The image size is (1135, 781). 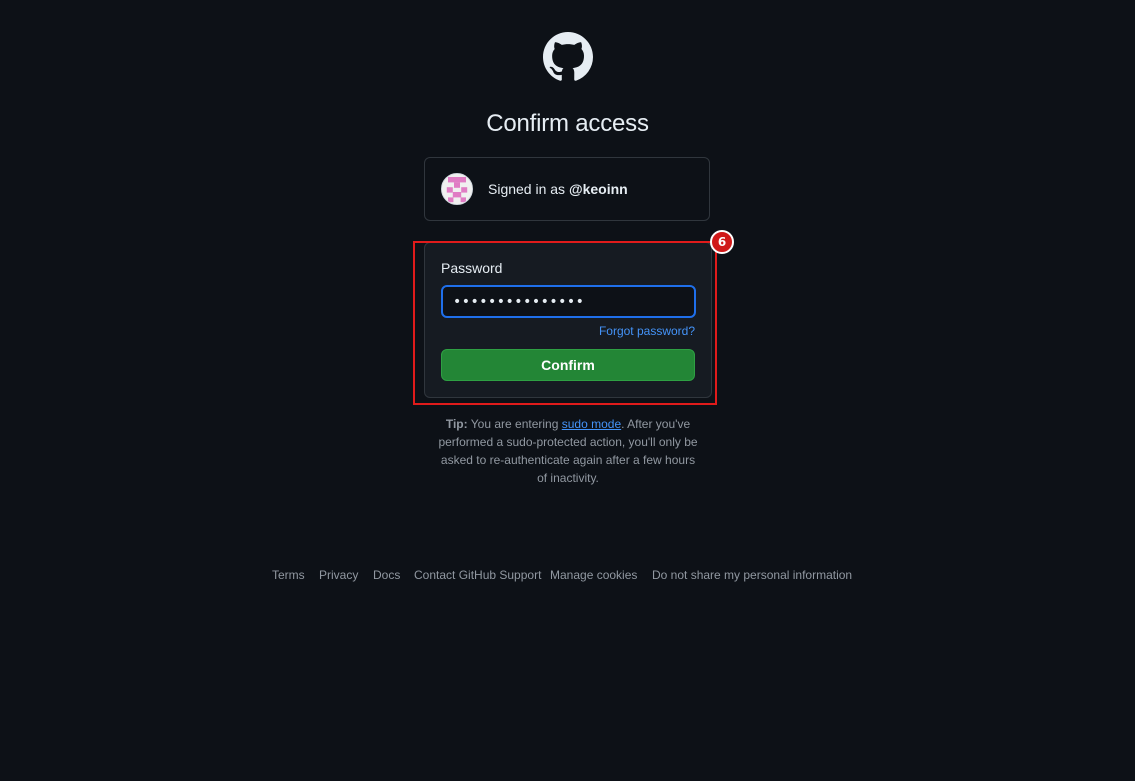 I want to click on password-input: •••••••••••••••, so click(x=568, y=301).